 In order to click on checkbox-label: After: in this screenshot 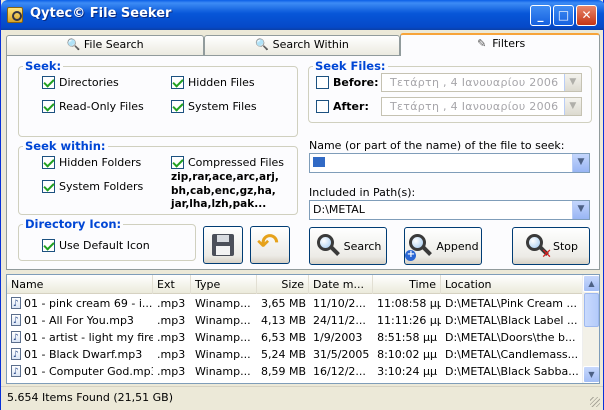, I will do `click(351, 106)`.